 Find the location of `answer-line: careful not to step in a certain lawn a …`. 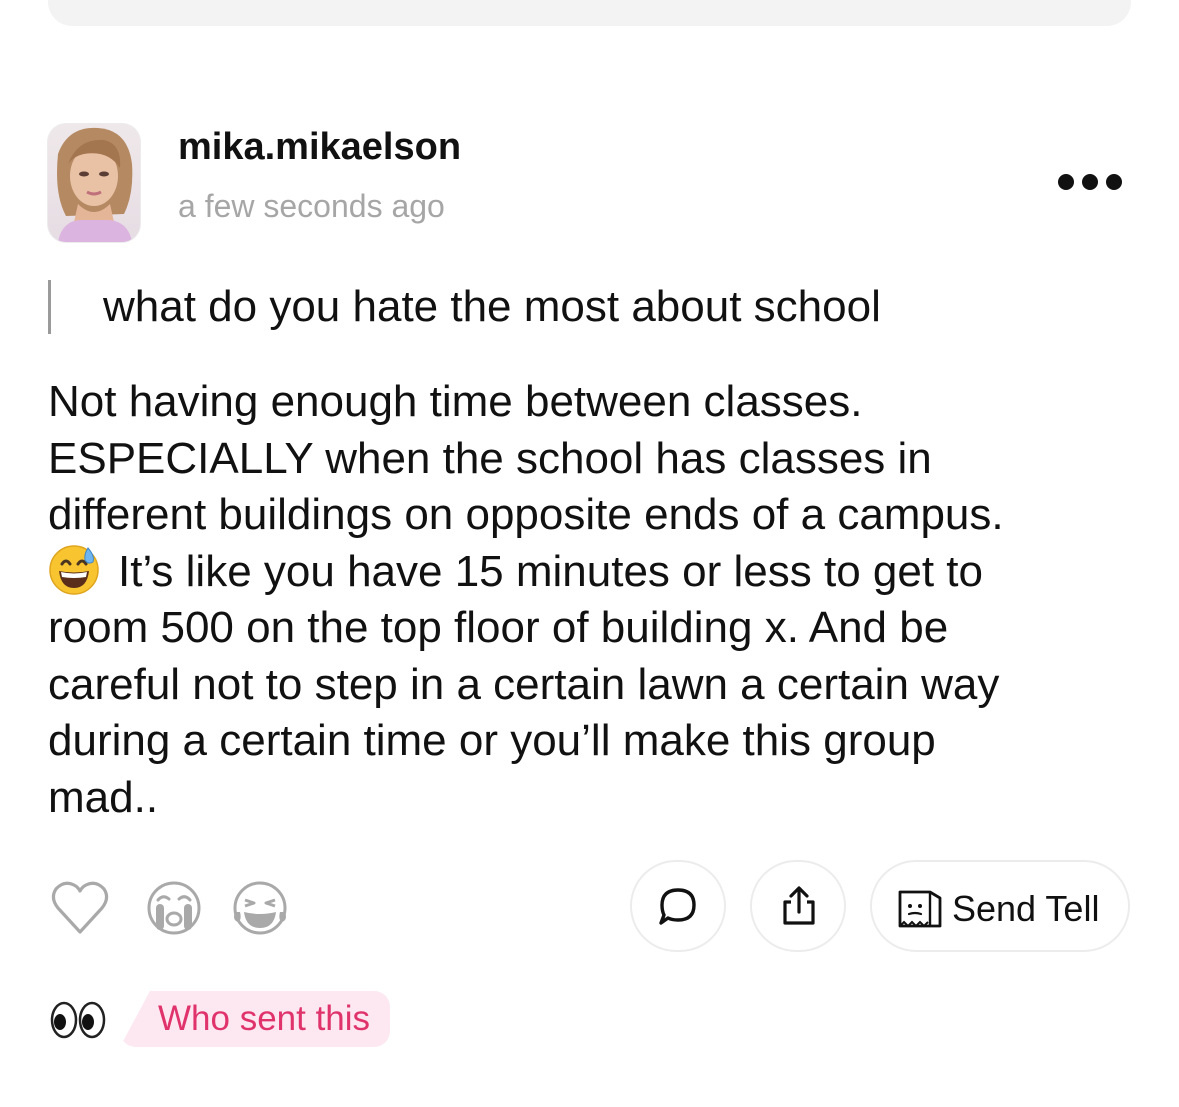

answer-line: careful not to step in a certain lawn a … is located at coordinates (524, 684).